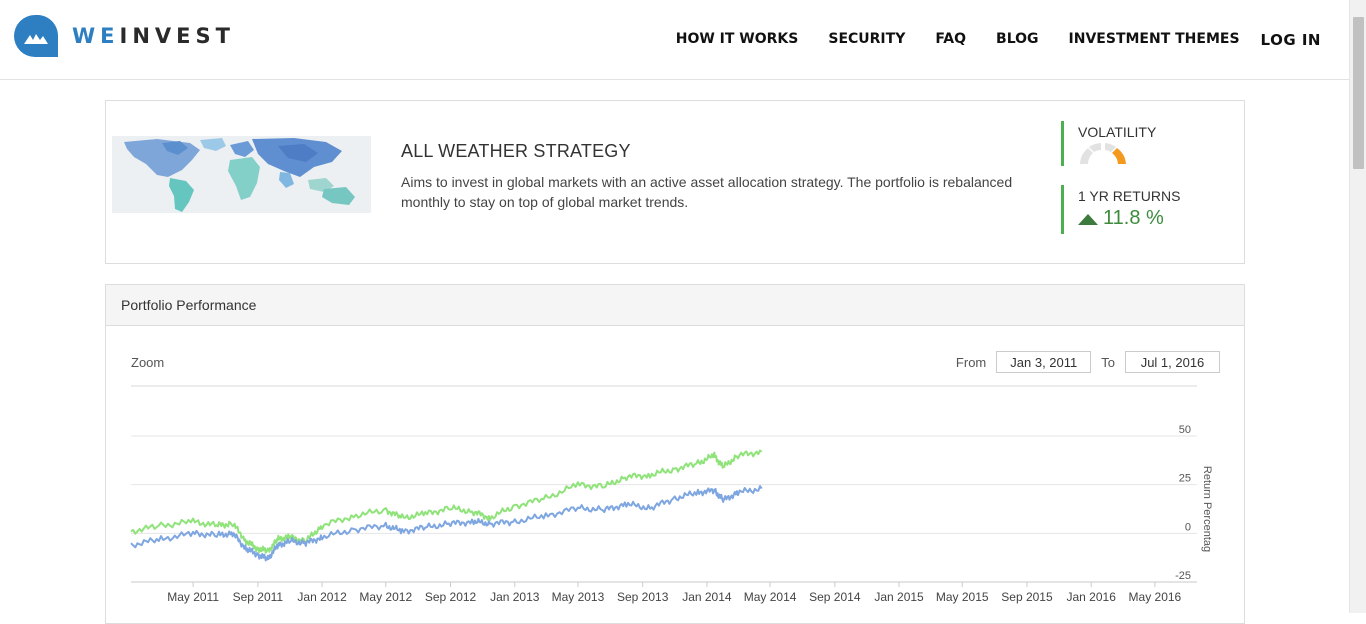 The image size is (1366, 624). Describe the element at coordinates (1188, 527) in the screenshot. I see `y-tick-label: 0` at that location.